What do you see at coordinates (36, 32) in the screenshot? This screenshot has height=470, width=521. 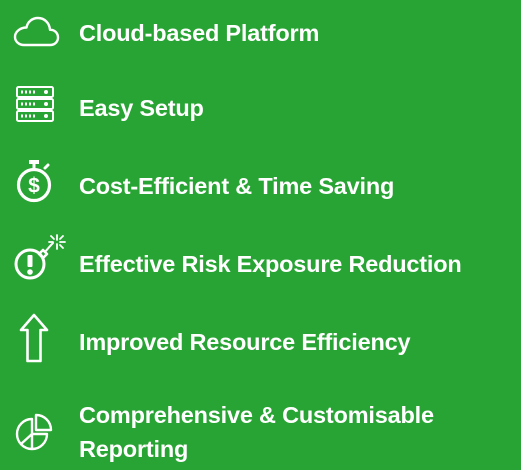 I see `cloud-icon` at bounding box center [36, 32].